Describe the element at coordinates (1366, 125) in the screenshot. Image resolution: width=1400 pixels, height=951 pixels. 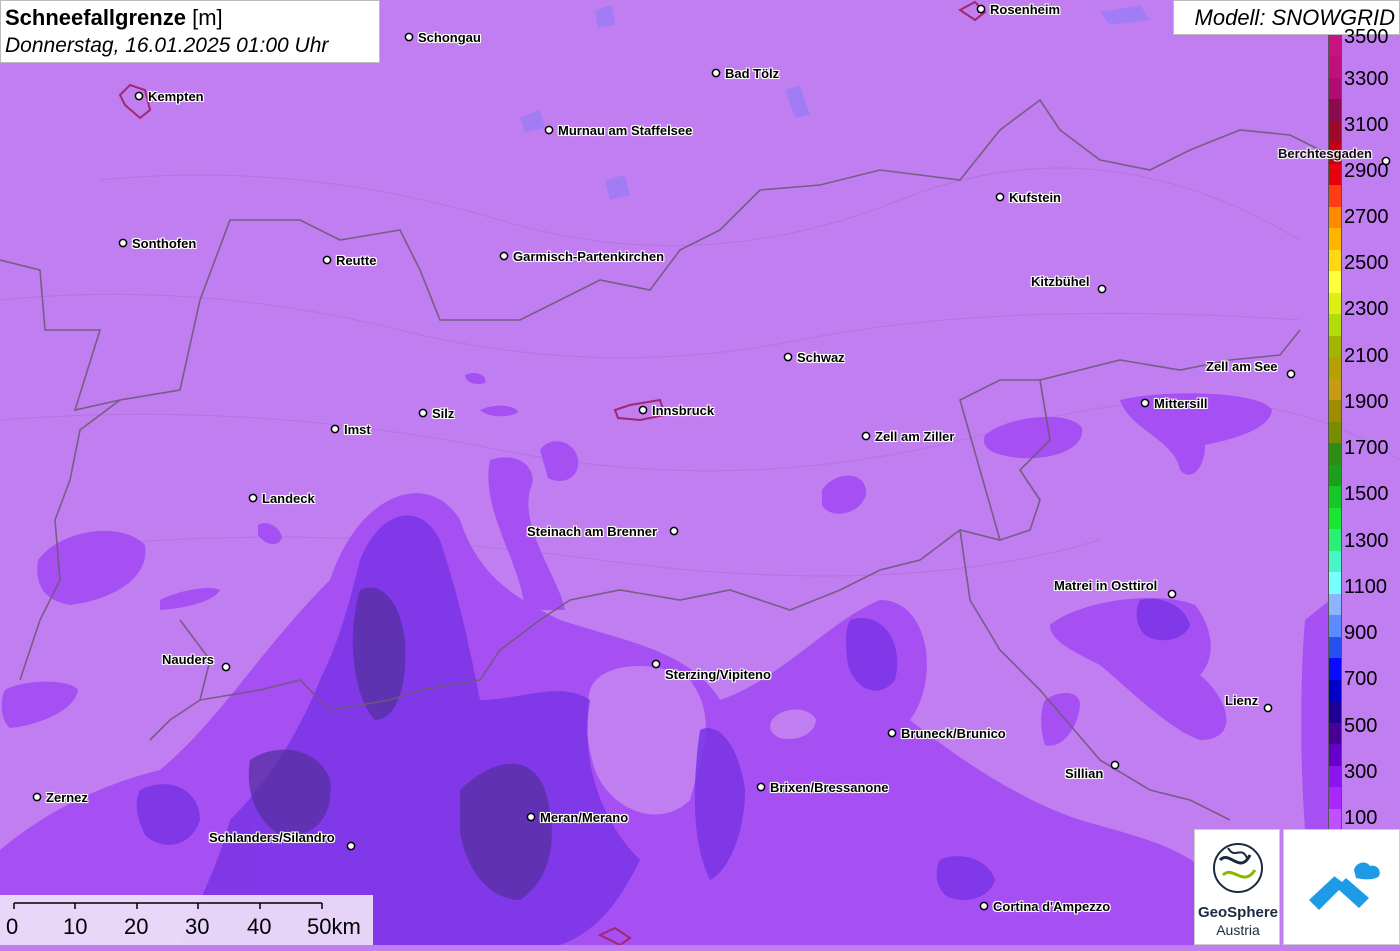
I see `legend-label: 3100` at that location.